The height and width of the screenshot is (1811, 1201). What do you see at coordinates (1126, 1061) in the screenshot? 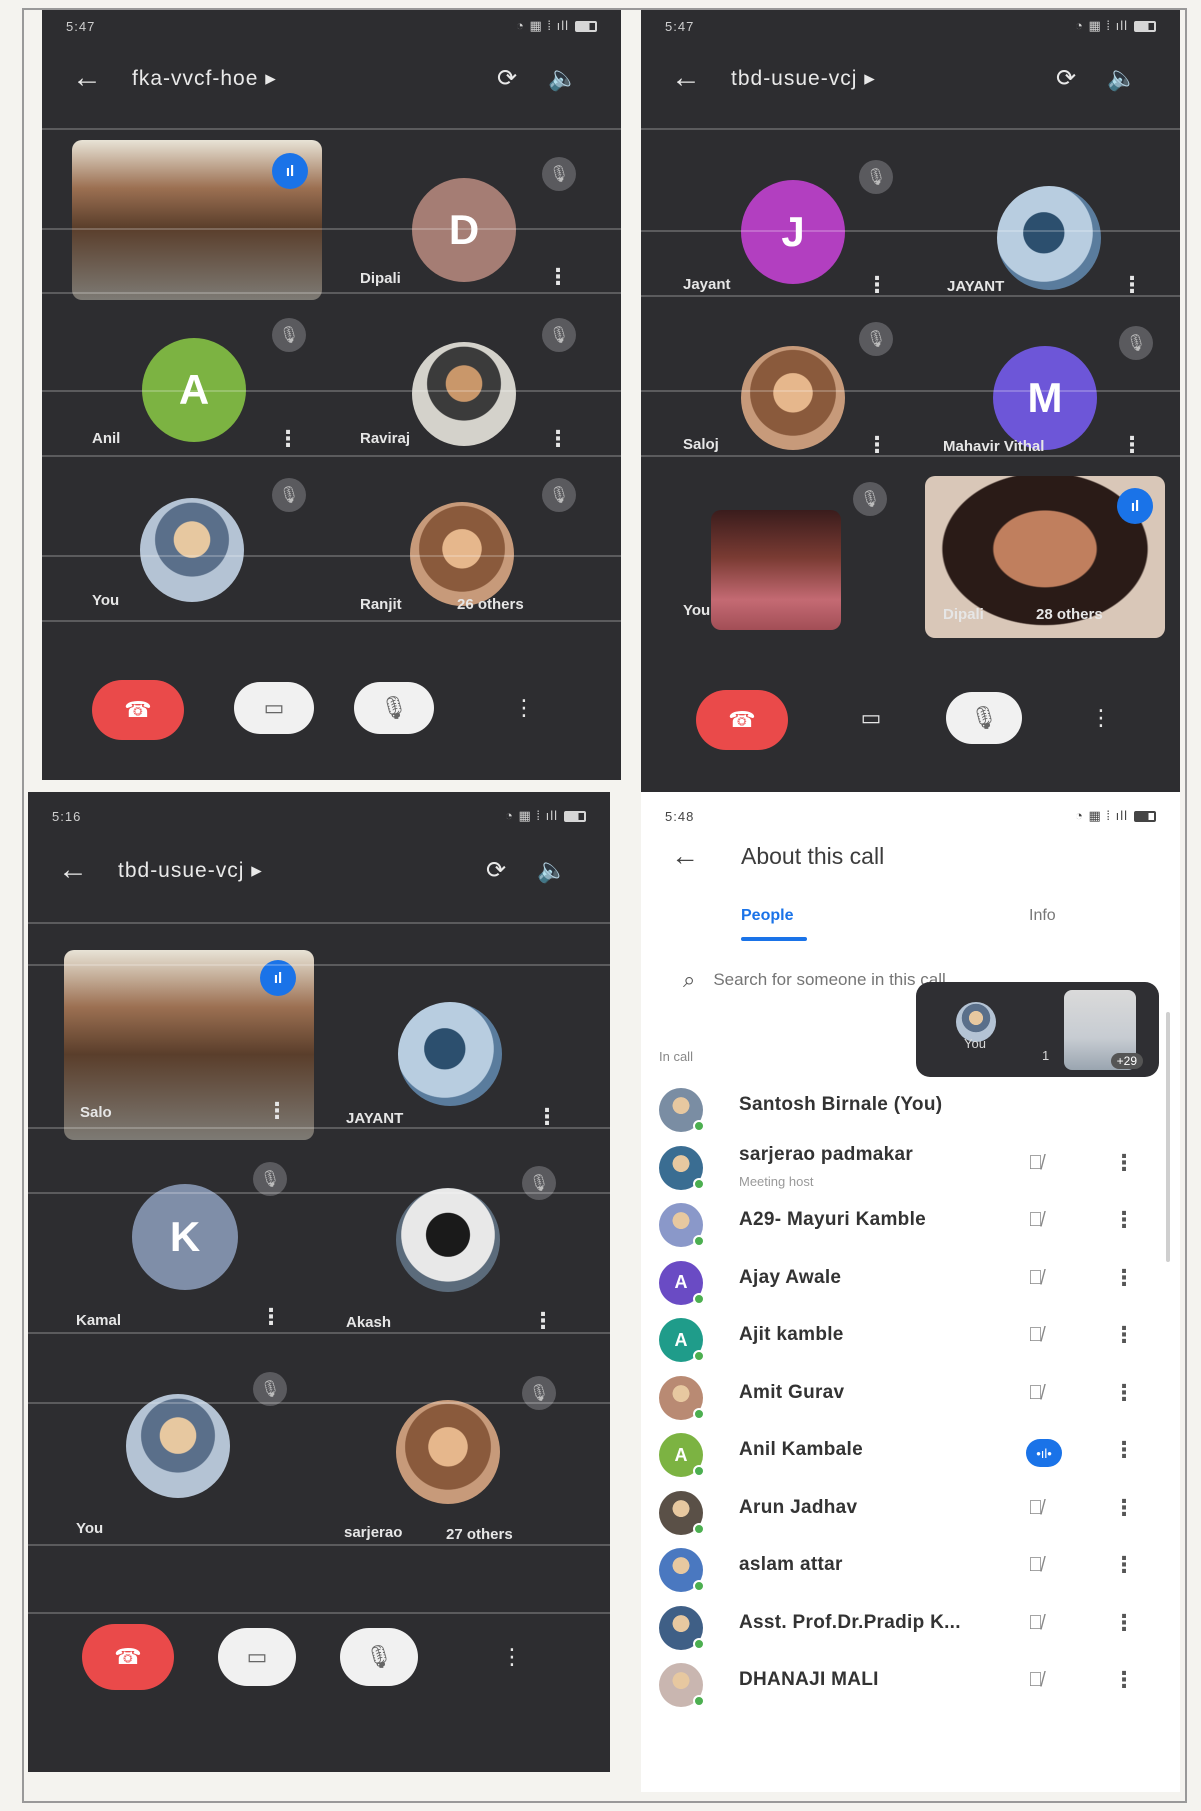
I see `participant-count-badge: +29` at bounding box center [1126, 1061].